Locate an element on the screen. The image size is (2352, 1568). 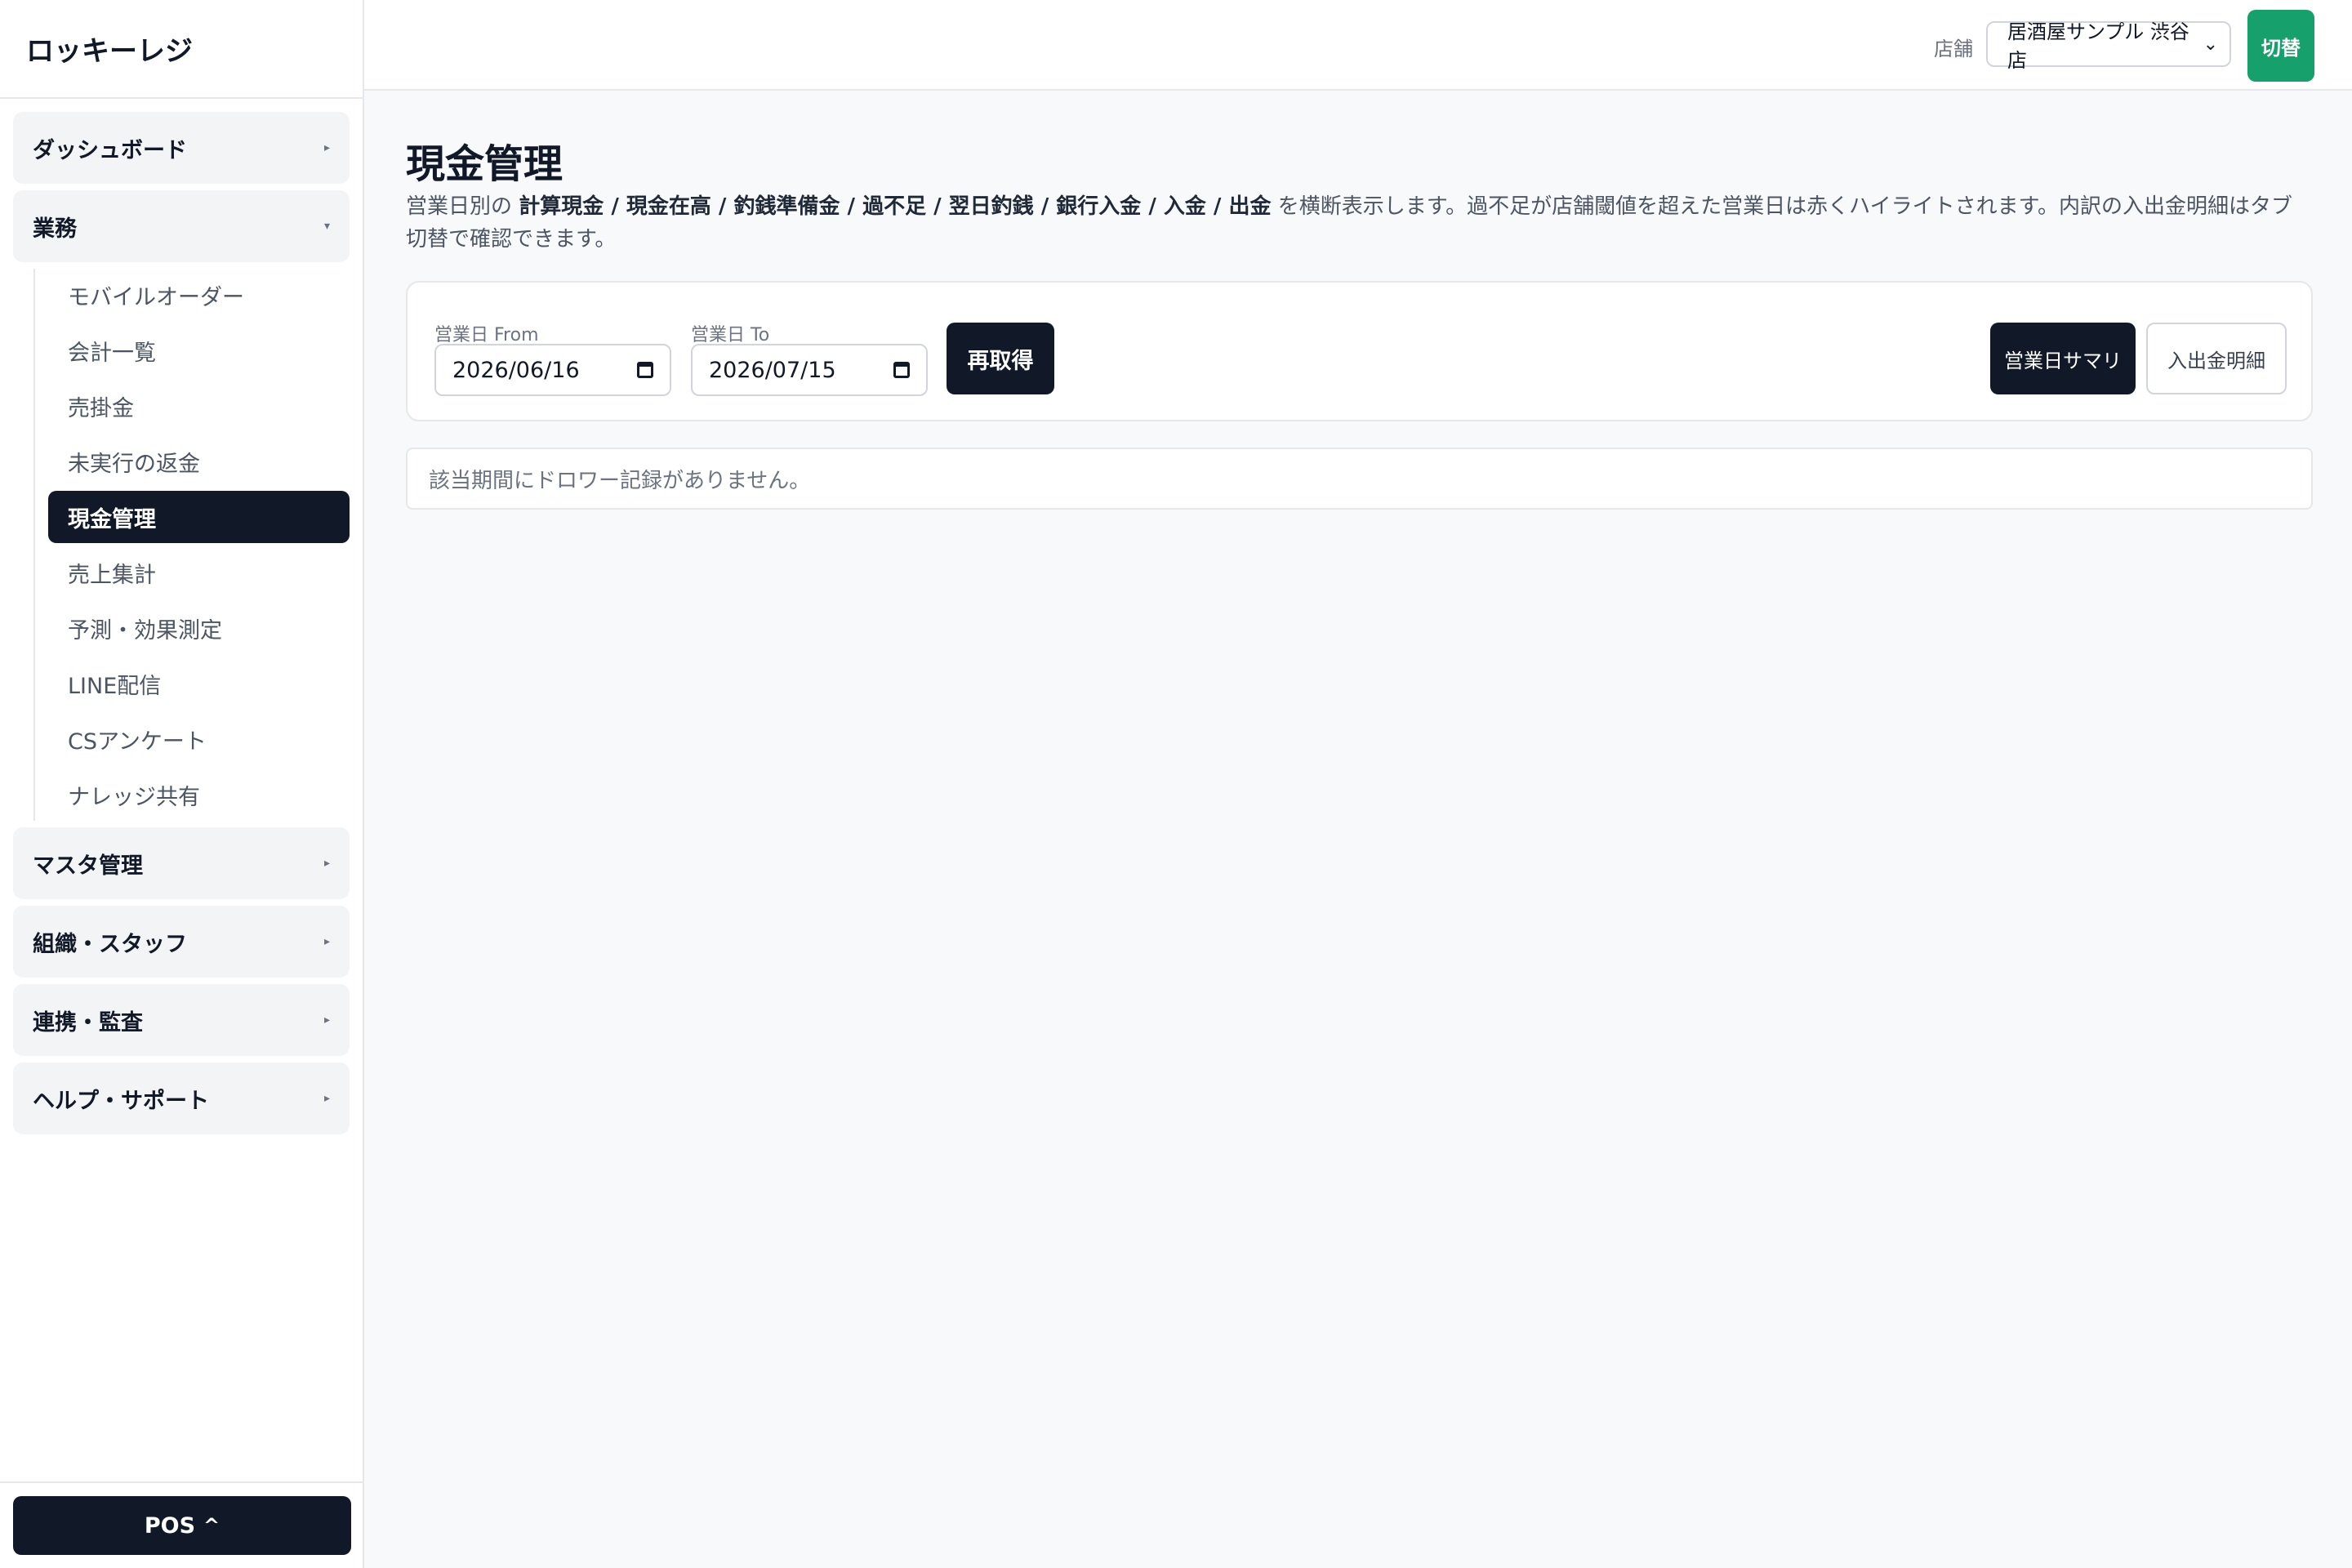
sidebar-group-dashboard: ダッシュボード ▸ is located at coordinates (181, 148).